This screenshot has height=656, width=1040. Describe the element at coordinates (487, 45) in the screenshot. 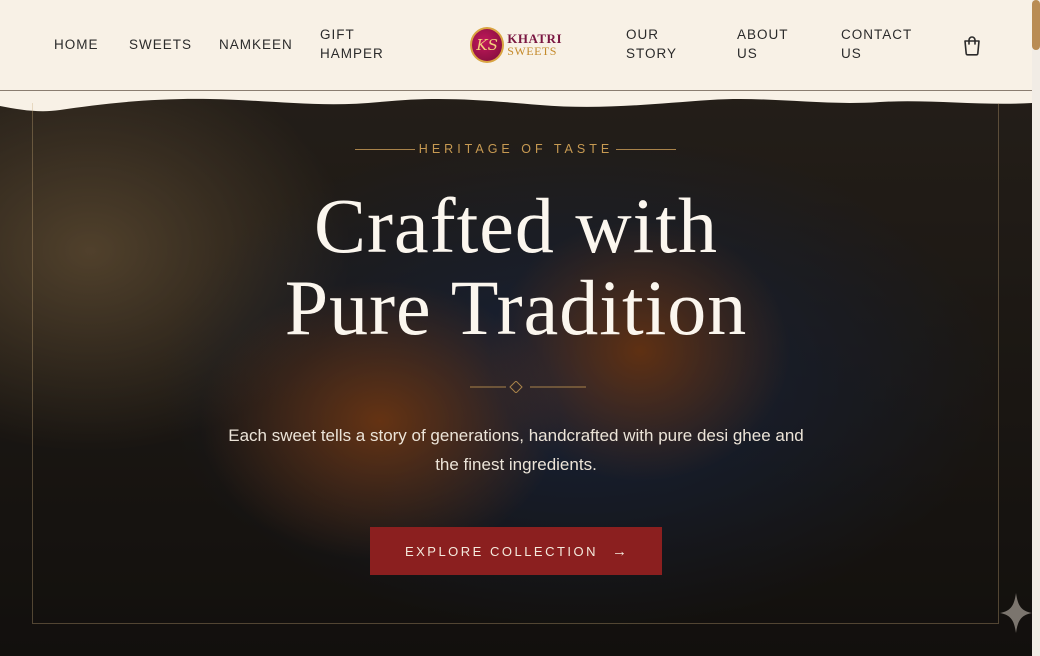

I see `logo-monogram: KS` at that location.